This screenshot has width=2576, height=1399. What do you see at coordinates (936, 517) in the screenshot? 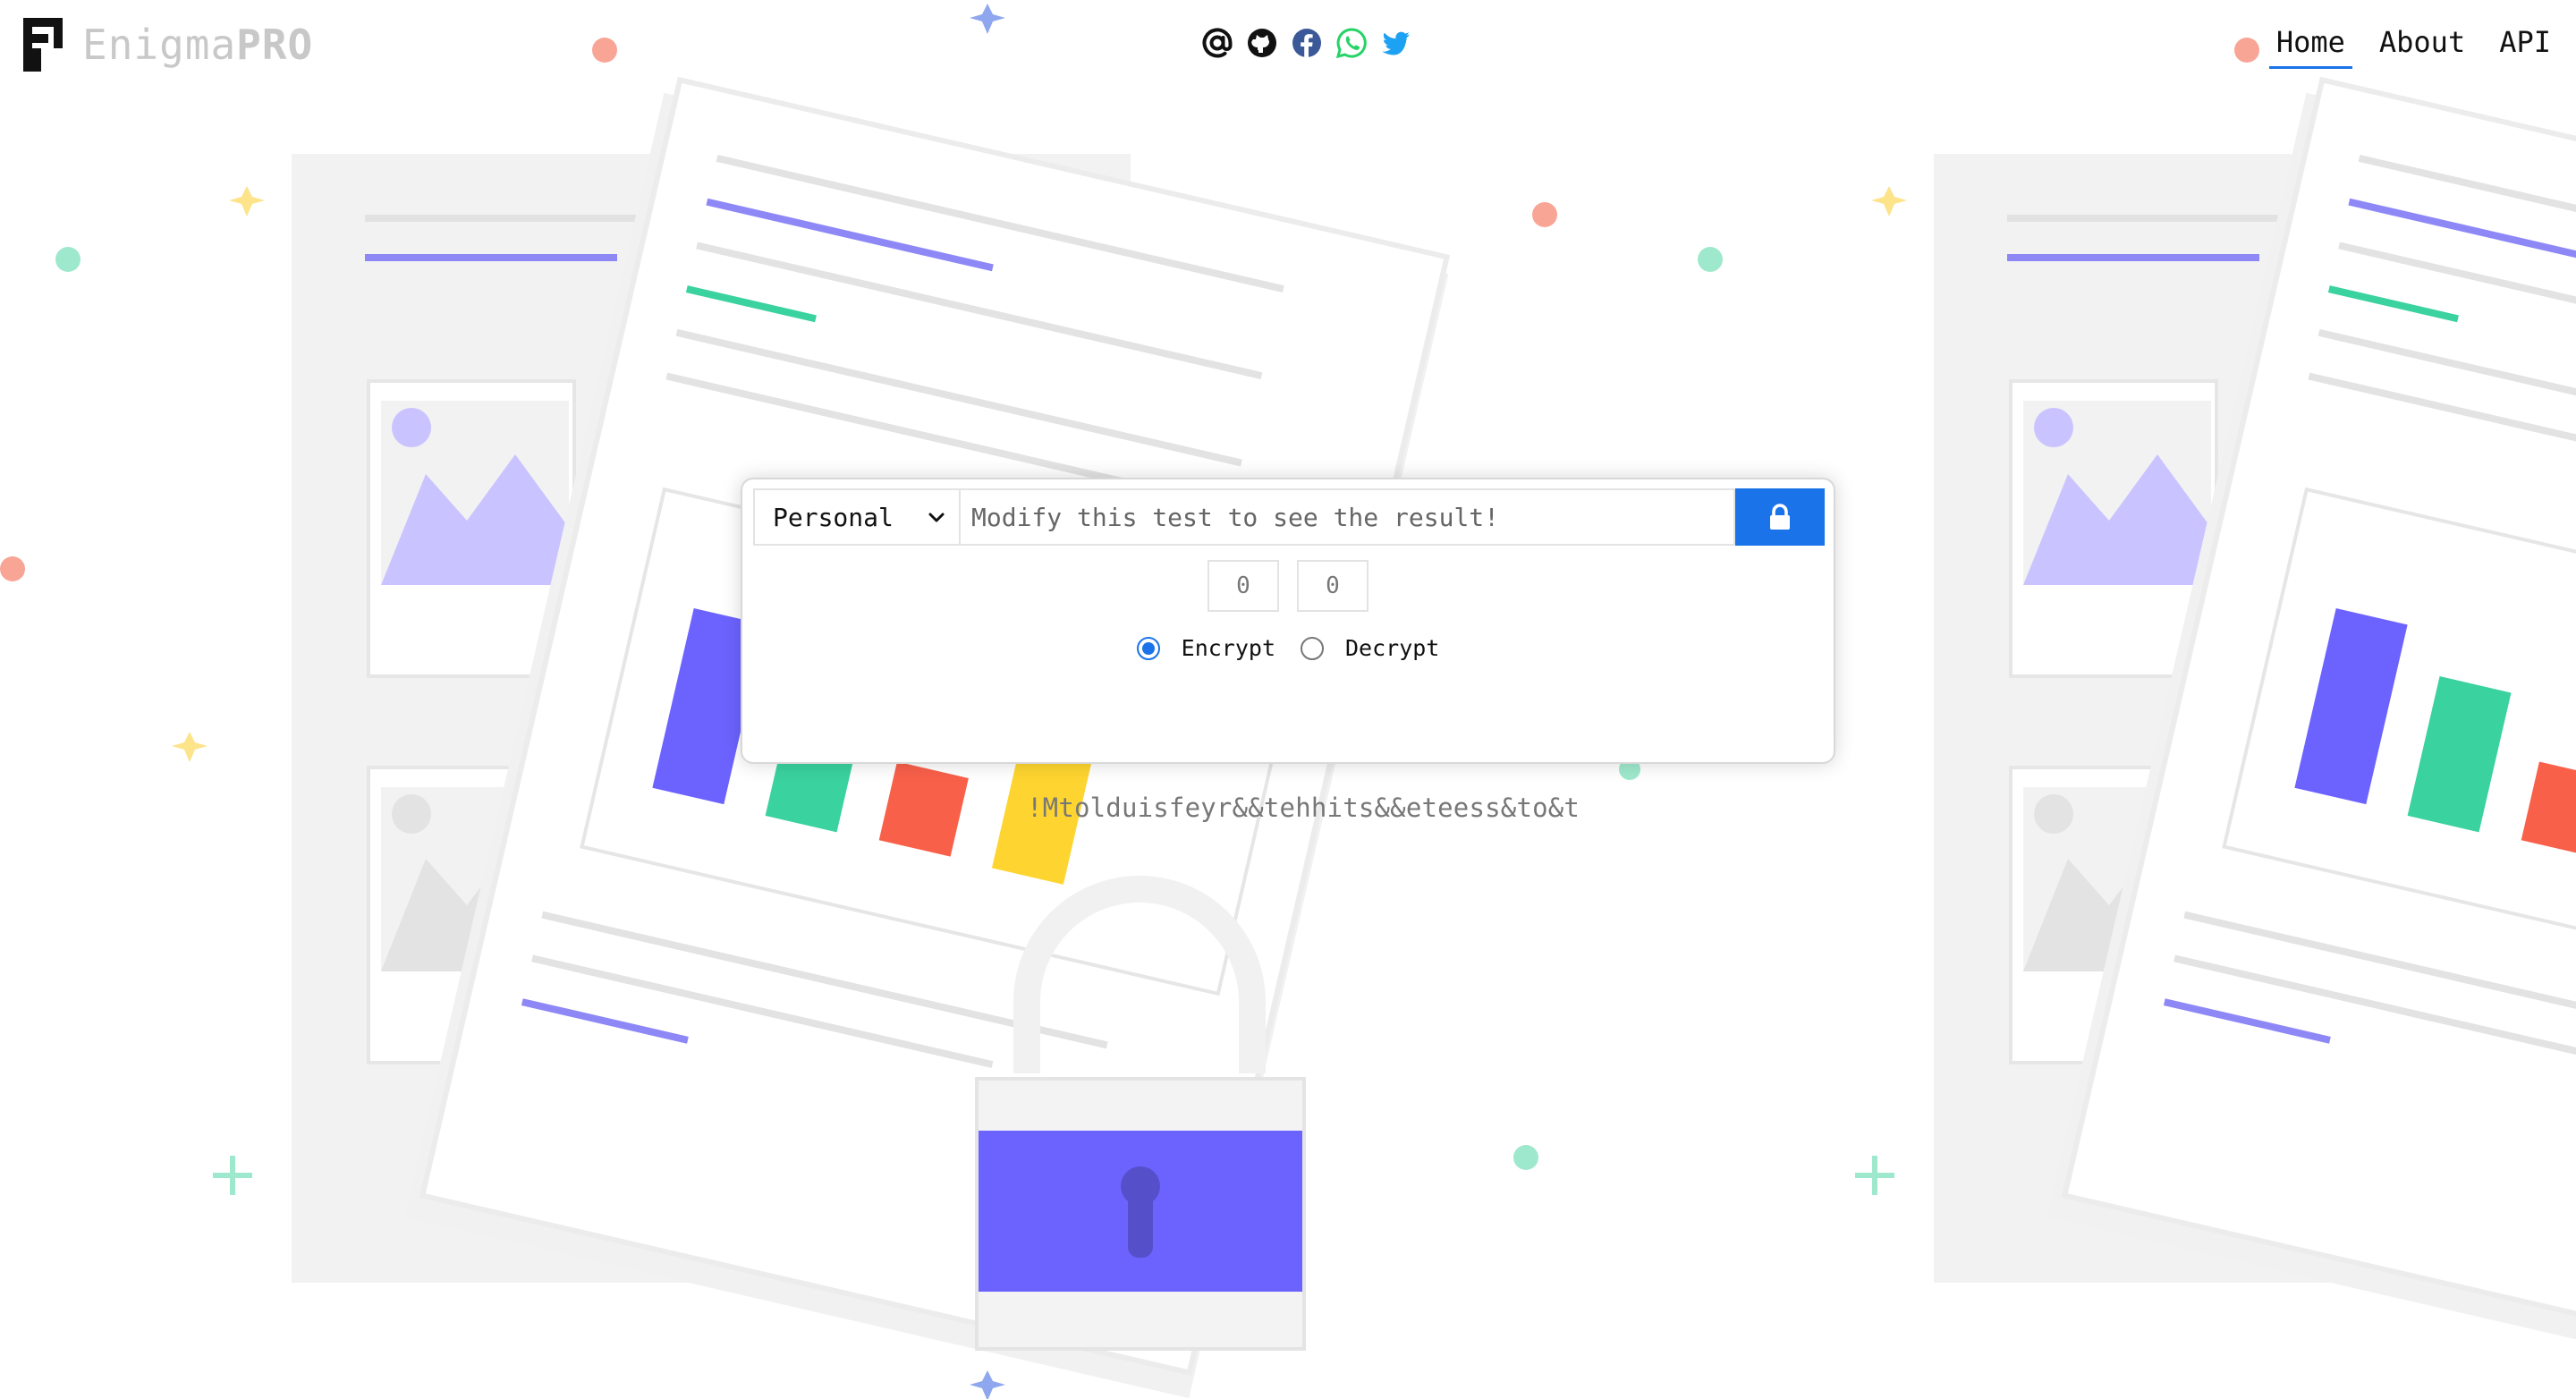
I see `chevron-down-icon` at bounding box center [936, 517].